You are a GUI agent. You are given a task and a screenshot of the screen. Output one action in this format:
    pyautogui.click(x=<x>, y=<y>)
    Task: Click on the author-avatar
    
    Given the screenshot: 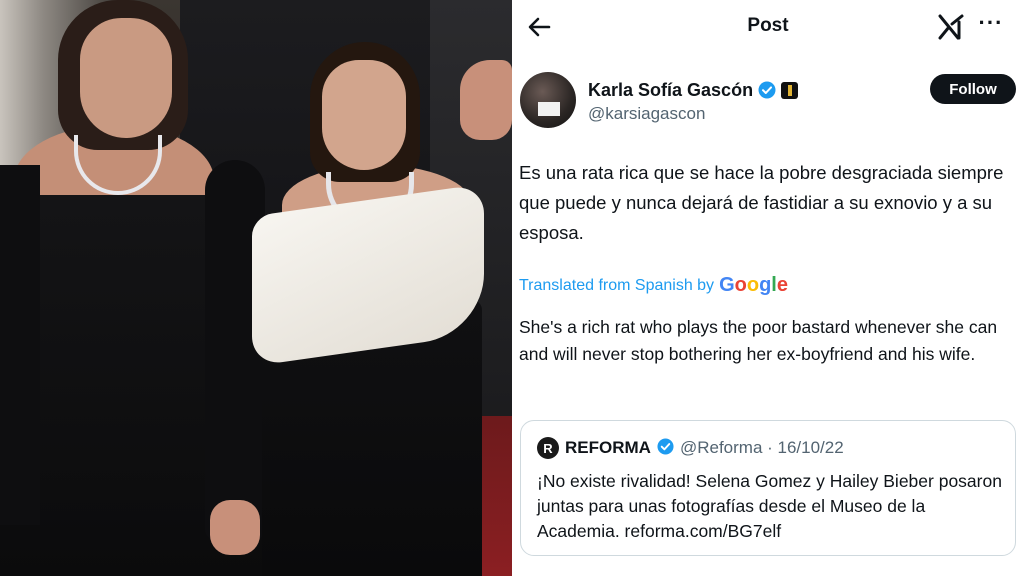 What is the action you would take?
    pyautogui.click(x=548, y=100)
    